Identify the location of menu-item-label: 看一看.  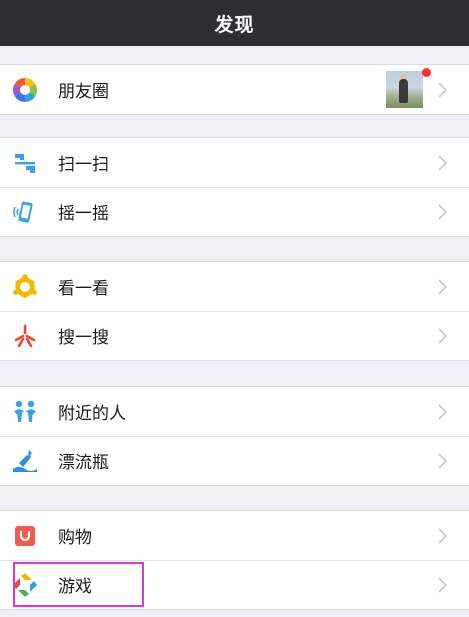
(83, 289).